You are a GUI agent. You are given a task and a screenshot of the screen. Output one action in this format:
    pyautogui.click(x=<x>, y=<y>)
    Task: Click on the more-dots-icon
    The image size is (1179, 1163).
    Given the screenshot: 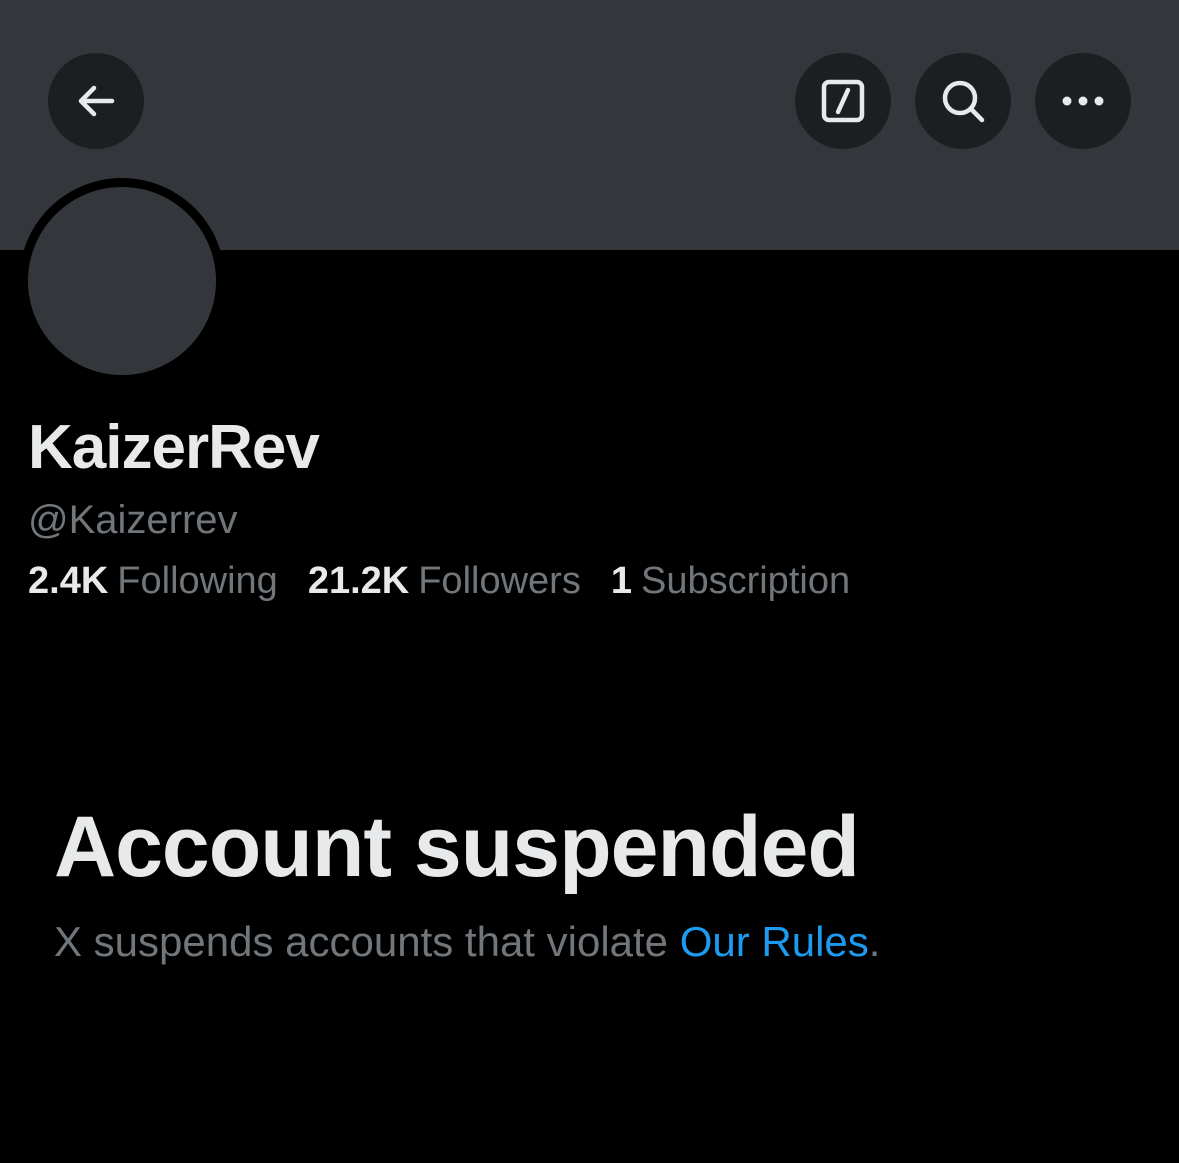 What is the action you would take?
    pyautogui.click(x=1083, y=101)
    